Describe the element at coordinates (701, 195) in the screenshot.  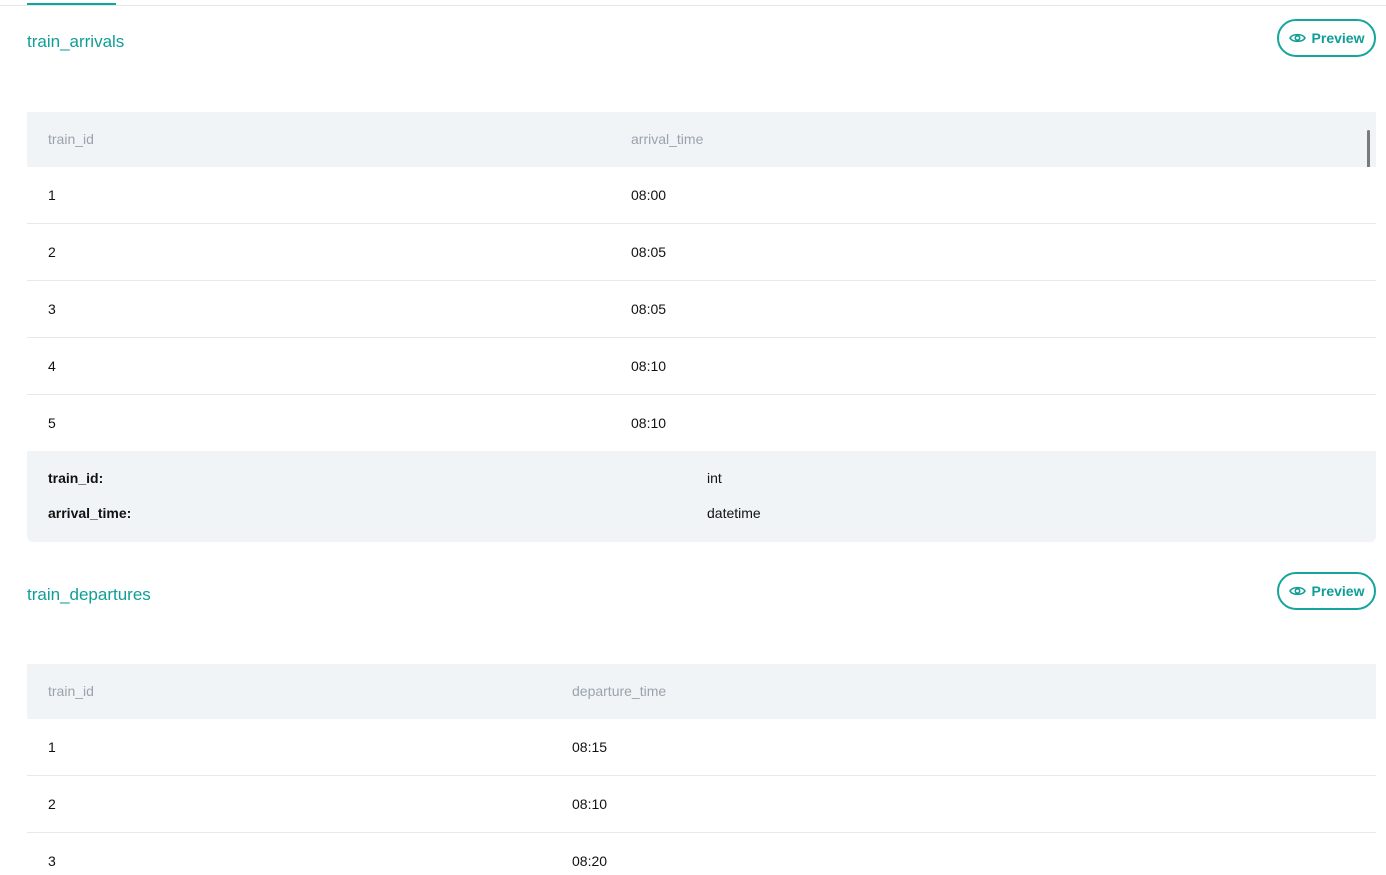
I see `table-row: 1 08:00` at that location.